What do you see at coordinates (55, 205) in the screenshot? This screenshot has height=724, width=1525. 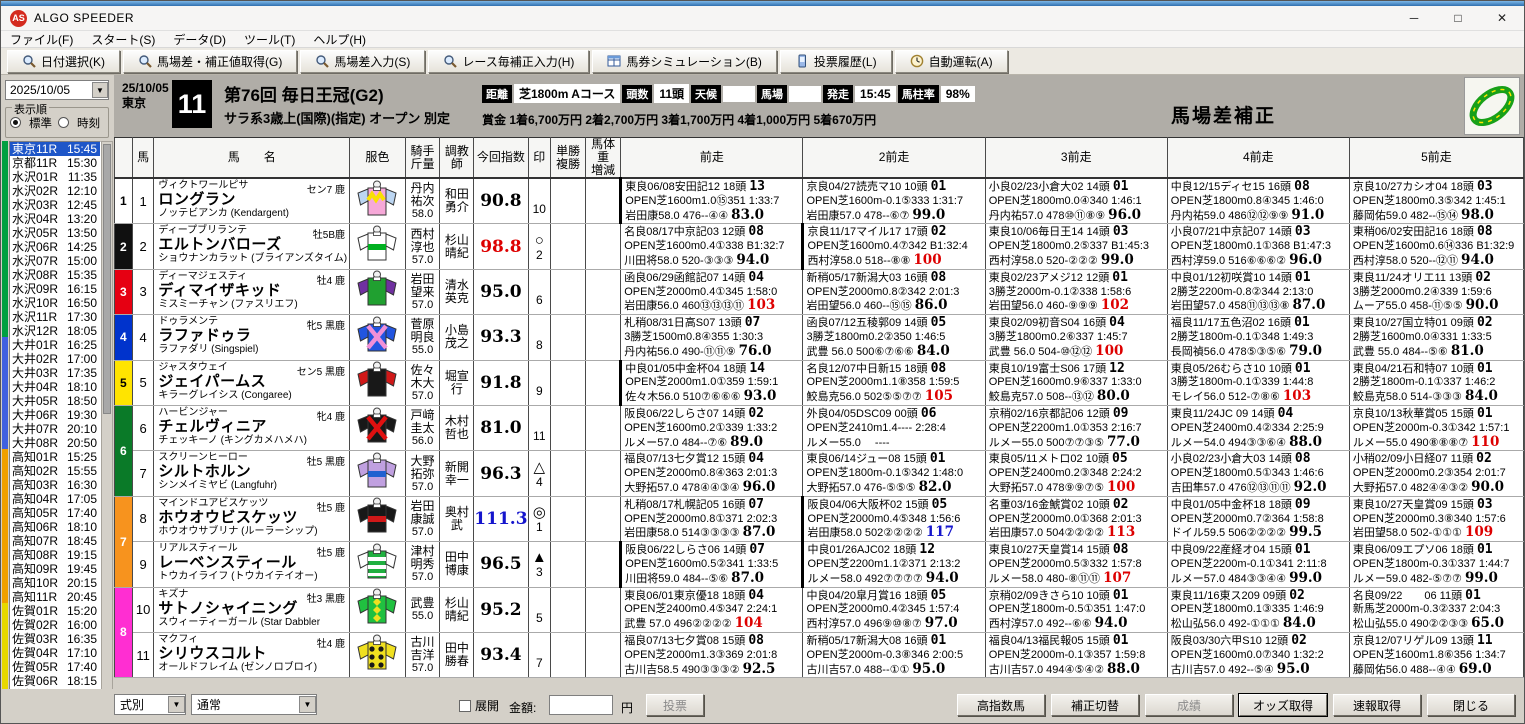 I see `race-list-item: 水沢03R 12:45` at bounding box center [55, 205].